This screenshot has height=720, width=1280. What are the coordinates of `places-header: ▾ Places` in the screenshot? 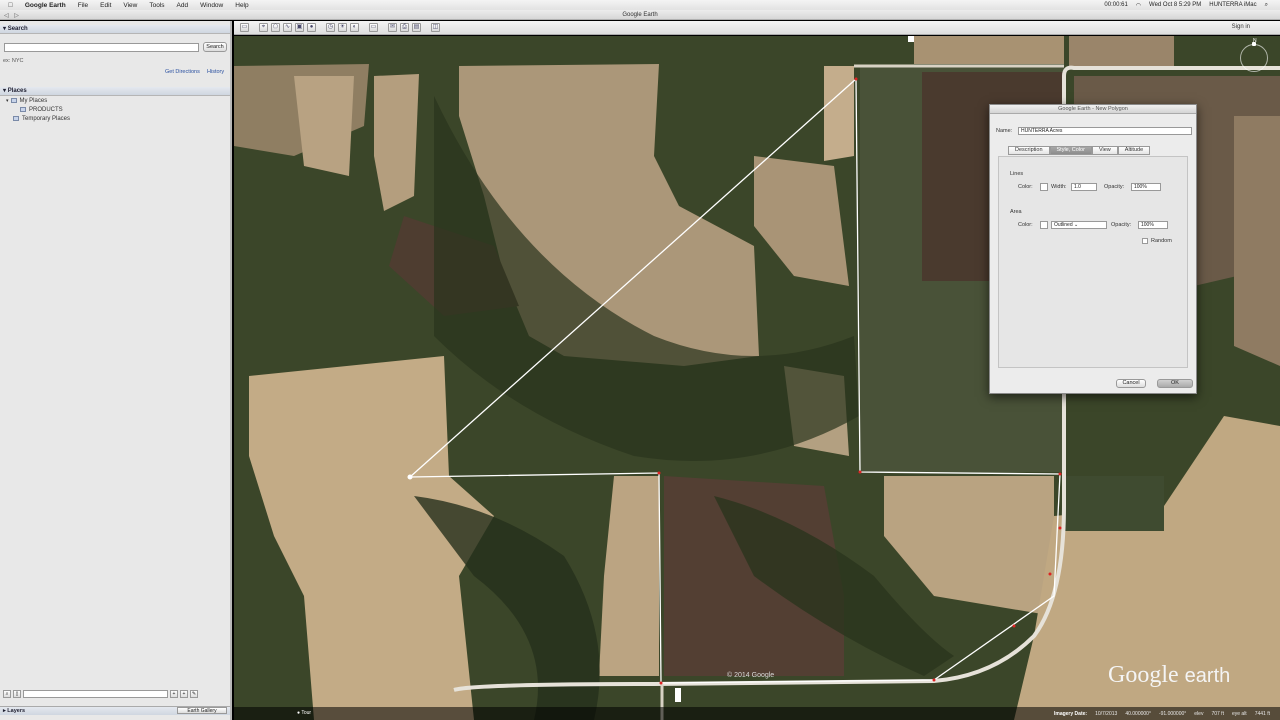 It's located at (115, 91).